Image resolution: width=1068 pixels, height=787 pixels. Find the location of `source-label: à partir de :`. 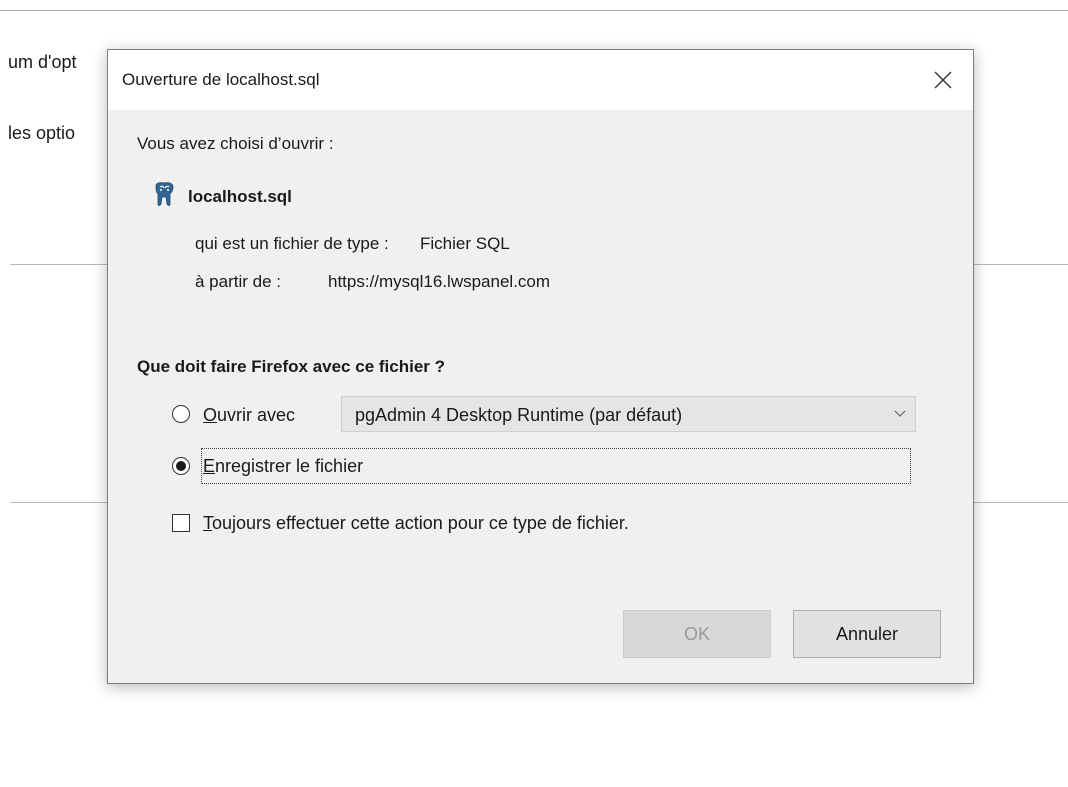

source-label: à partir de : is located at coordinates (238, 281).